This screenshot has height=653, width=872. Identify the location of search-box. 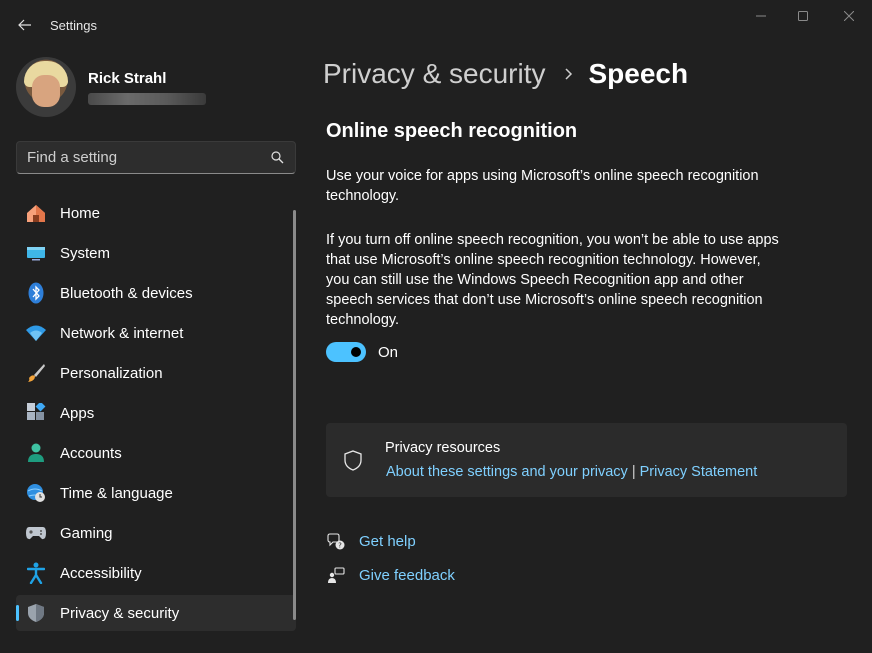
(156, 157).